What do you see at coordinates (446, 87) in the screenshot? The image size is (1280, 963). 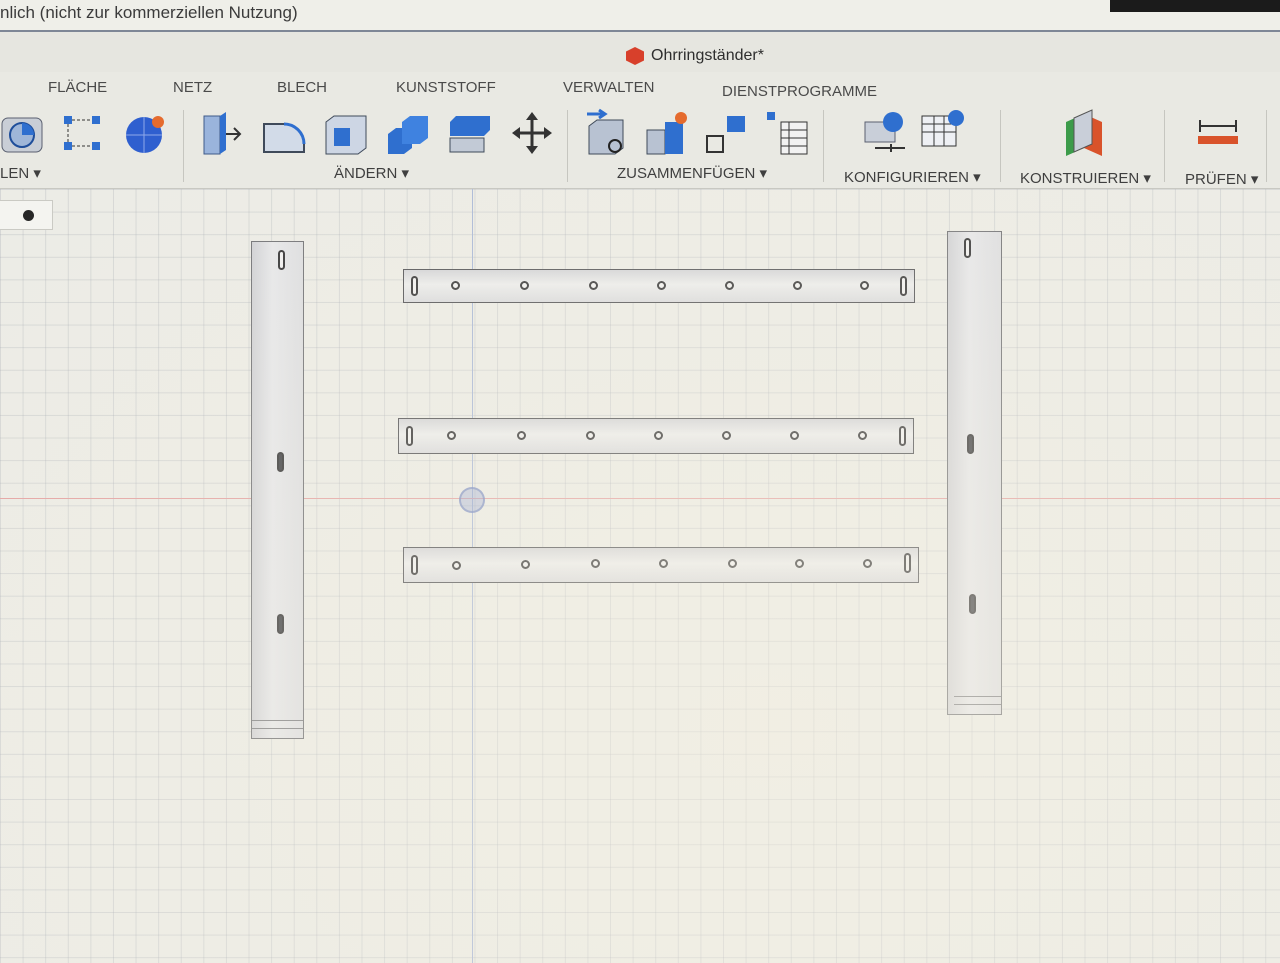 I see `tab-kunststoff: KUNSTSTOFF` at bounding box center [446, 87].